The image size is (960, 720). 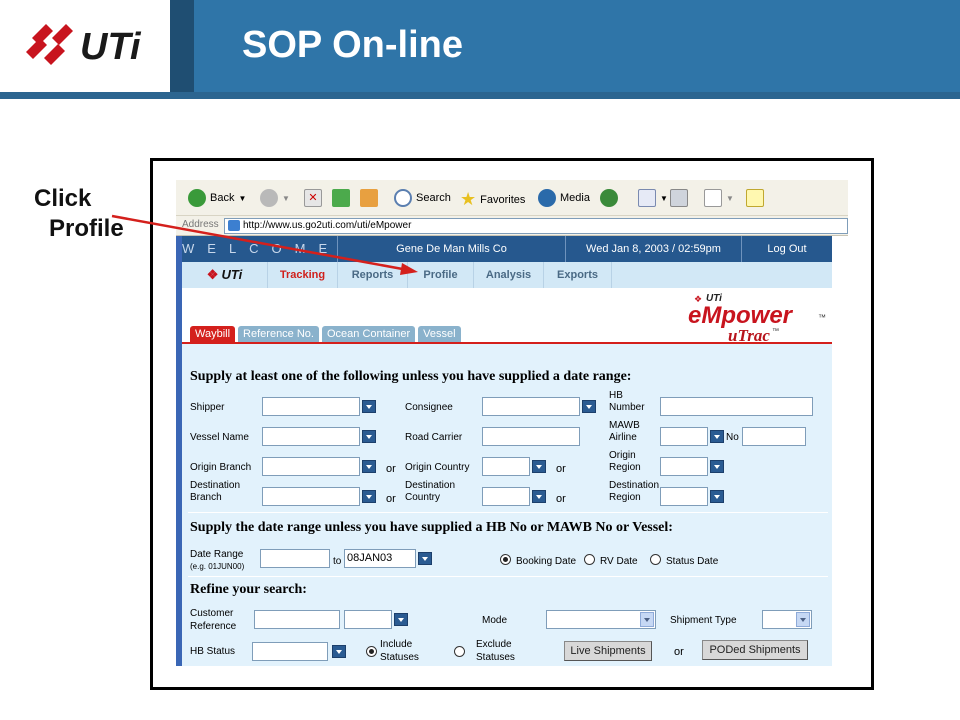 I want to click on star-icon: ★, so click(x=468, y=199).